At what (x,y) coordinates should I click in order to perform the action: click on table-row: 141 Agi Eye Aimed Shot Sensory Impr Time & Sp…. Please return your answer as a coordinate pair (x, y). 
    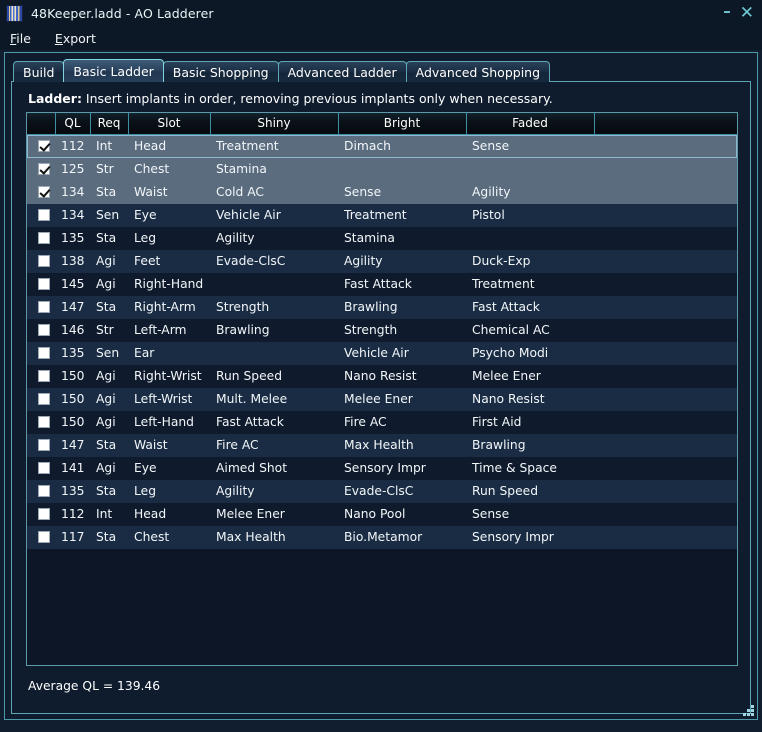
    Looking at the image, I should click on (382, 468).